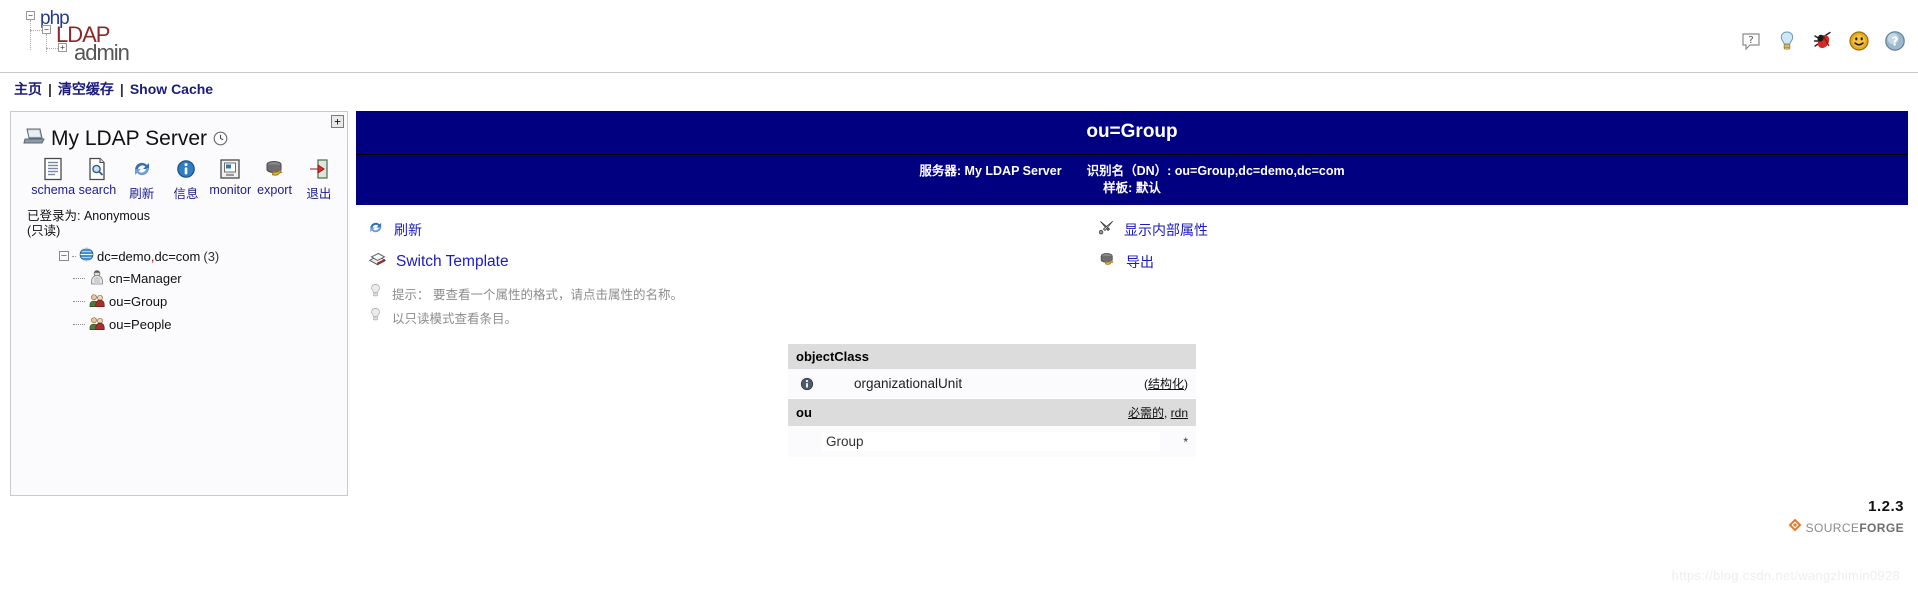 This screenshot has height=598, width=1918. What do you see at coordinates (337, 121) in the screenshot?
I see `sidebar-collapse-button: +` at bounding box center [337, 121].